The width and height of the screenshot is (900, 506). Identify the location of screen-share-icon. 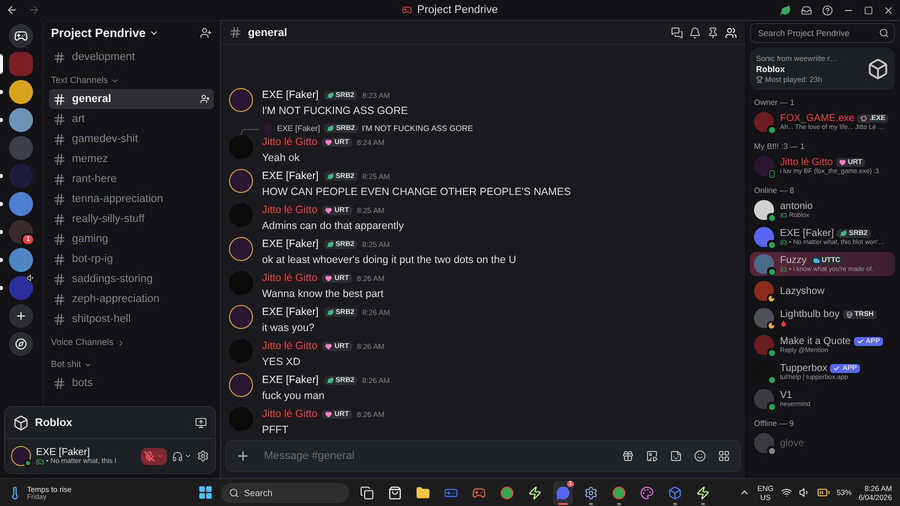
(201, 422).